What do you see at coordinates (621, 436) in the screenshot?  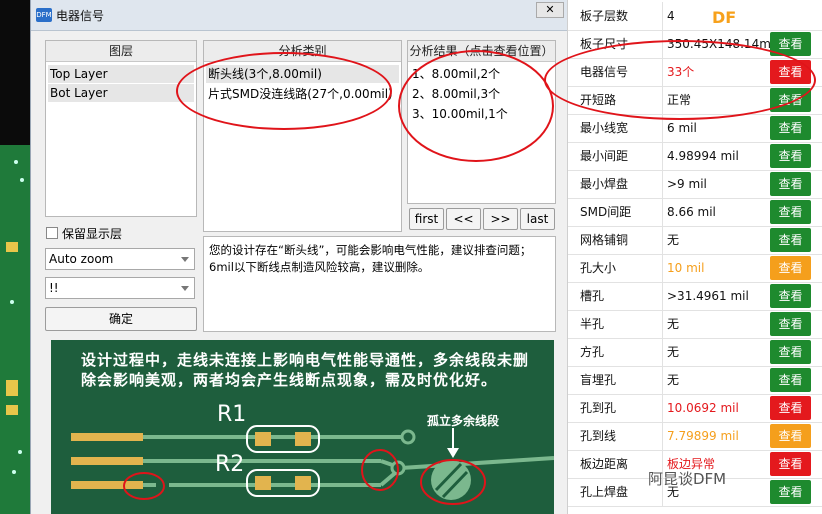 I see `row-name: 孔到线` at bounding box center [621, 436].